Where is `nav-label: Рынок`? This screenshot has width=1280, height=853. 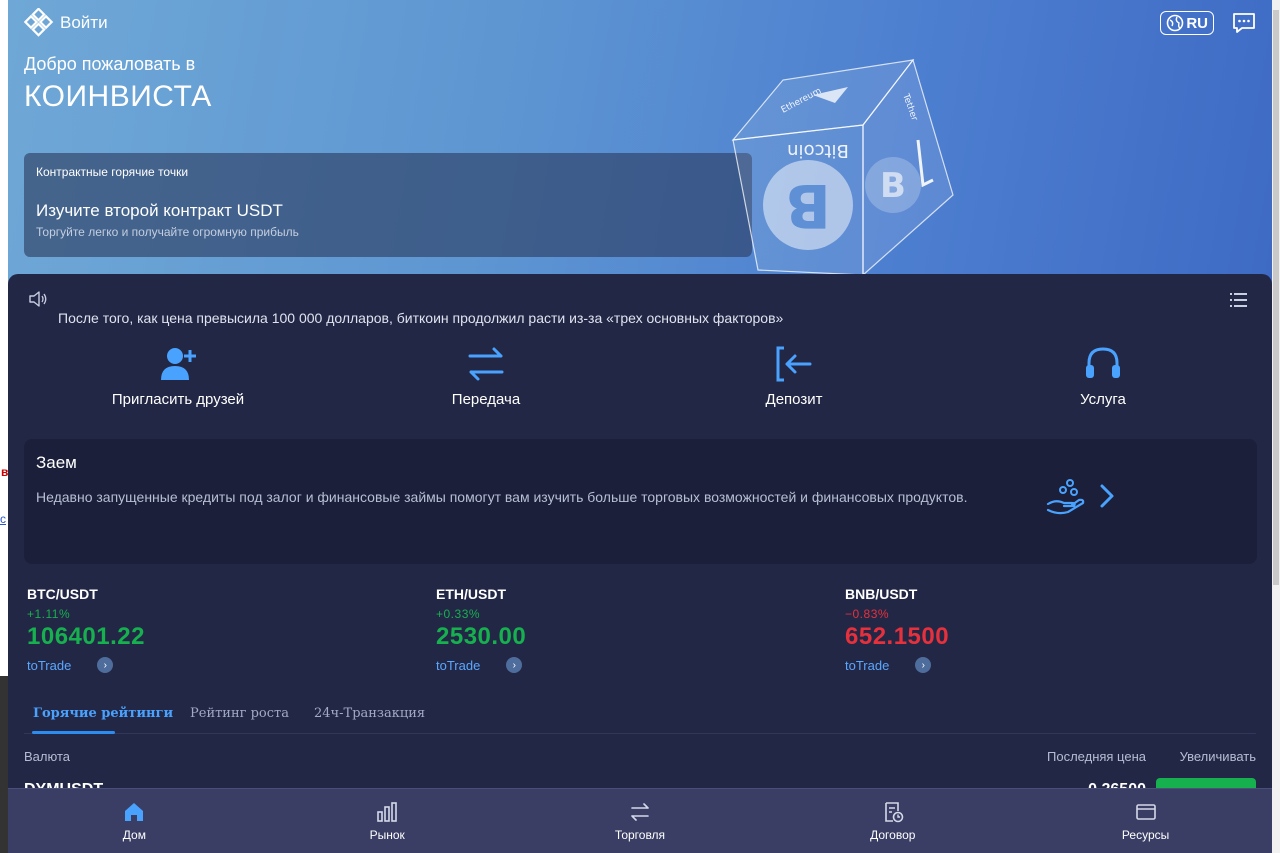 nav-label: Рынок is located at coordinates (387, 835).